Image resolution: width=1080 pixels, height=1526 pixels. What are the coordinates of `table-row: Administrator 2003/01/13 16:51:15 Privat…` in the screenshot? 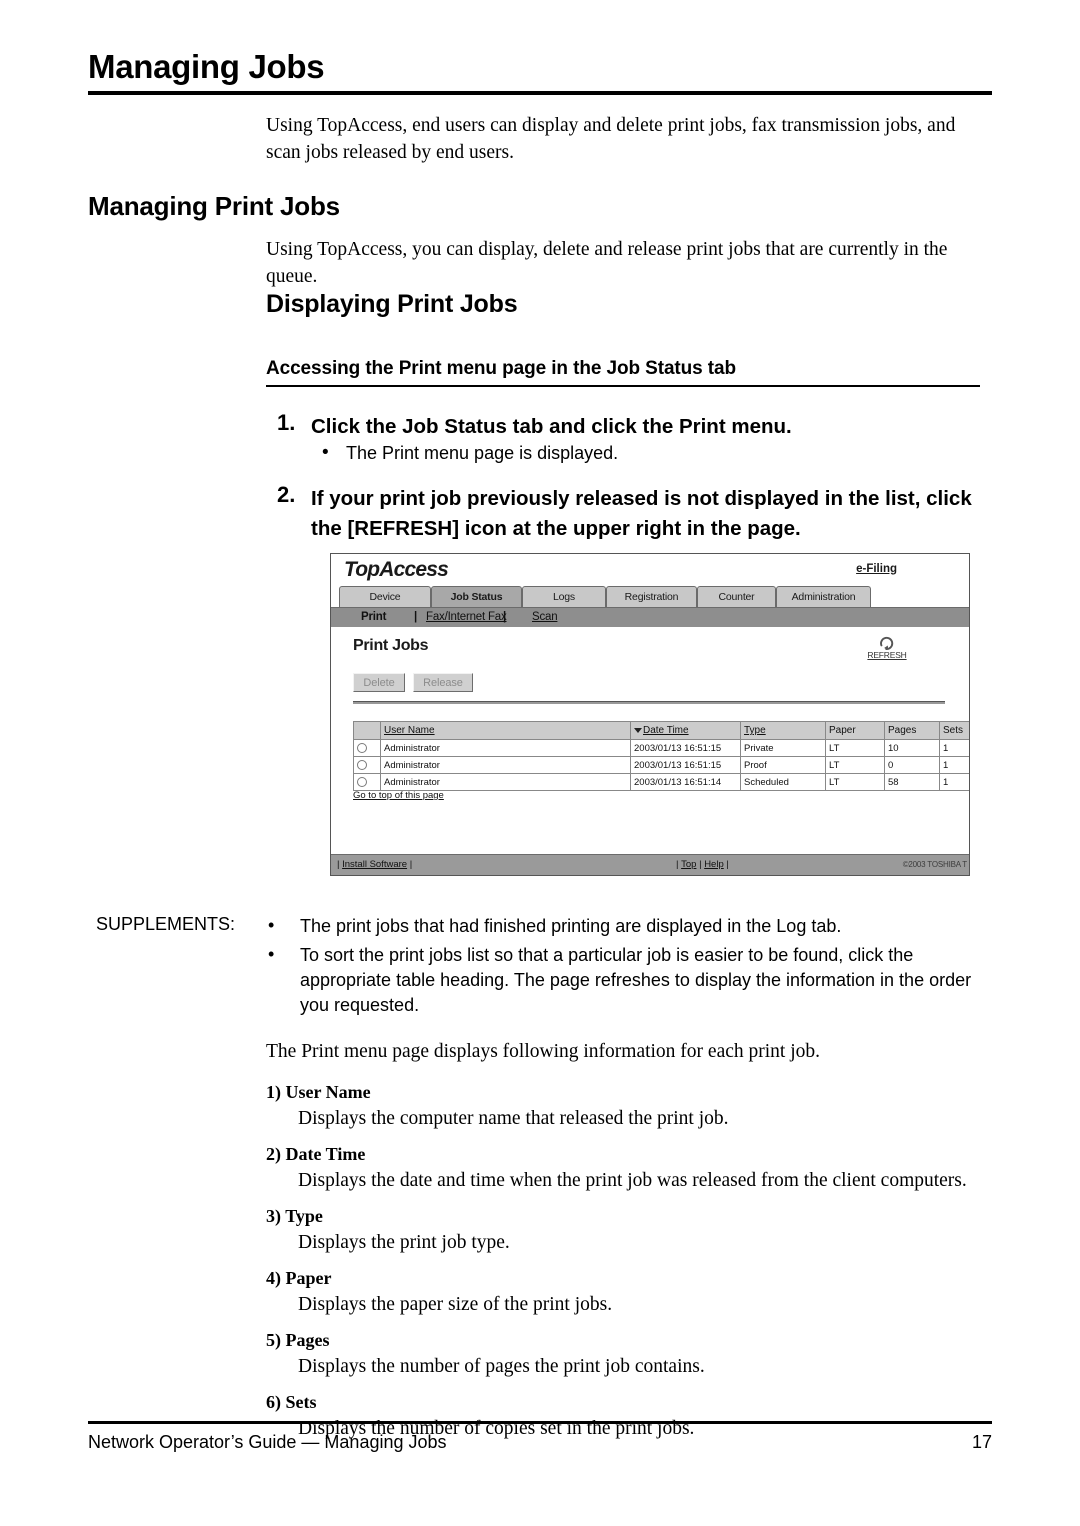 It's located at (661, 748).